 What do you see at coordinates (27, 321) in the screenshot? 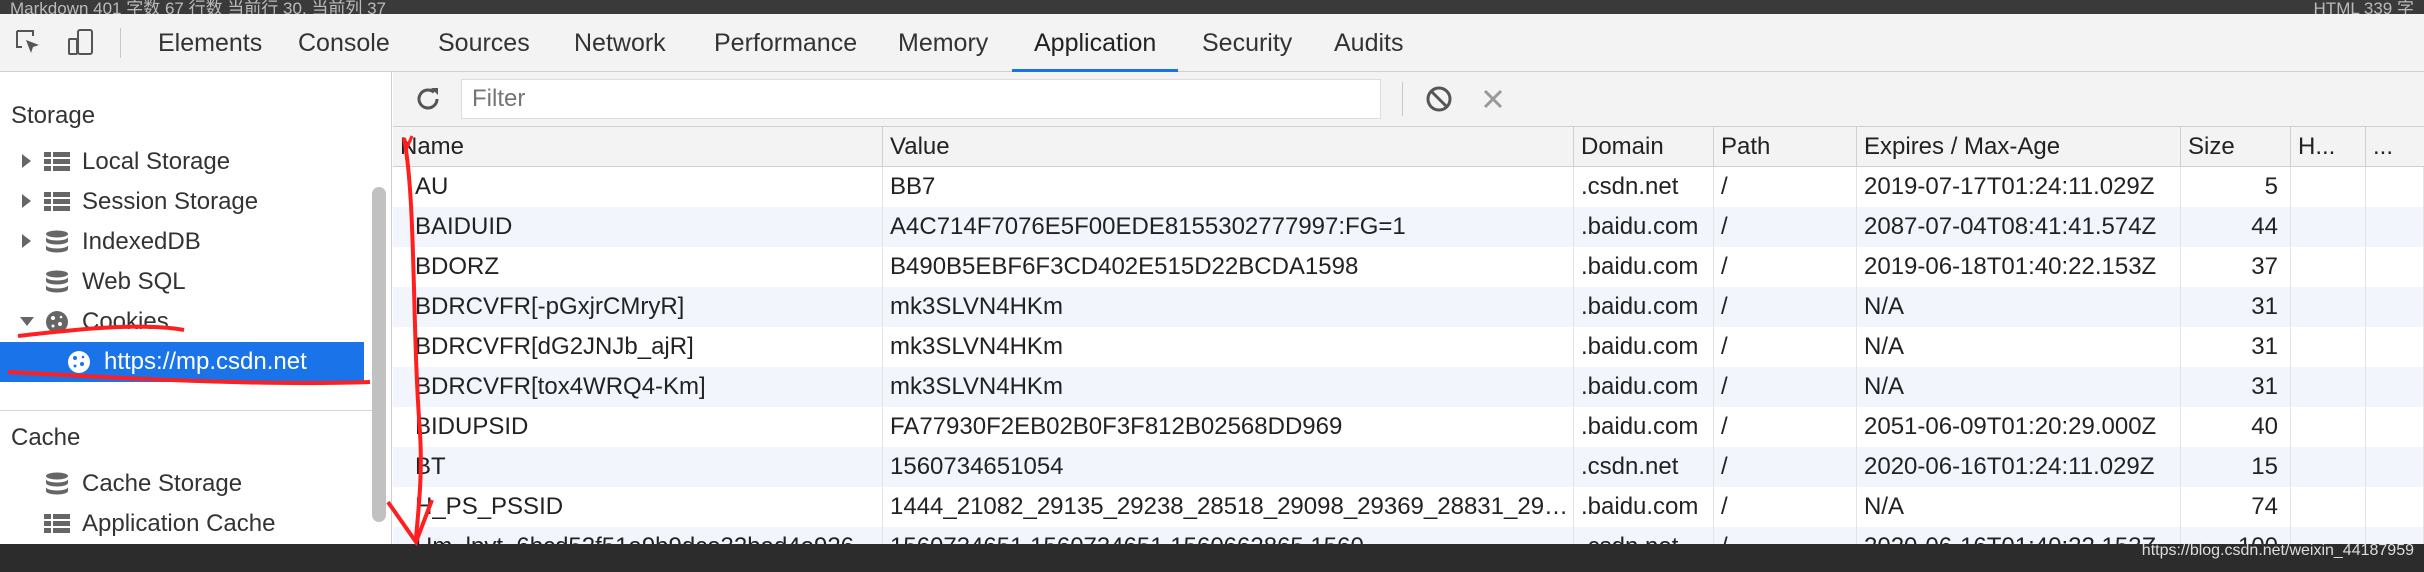
I see `collapse-arrow-icon` at bounding box center [27, 321].